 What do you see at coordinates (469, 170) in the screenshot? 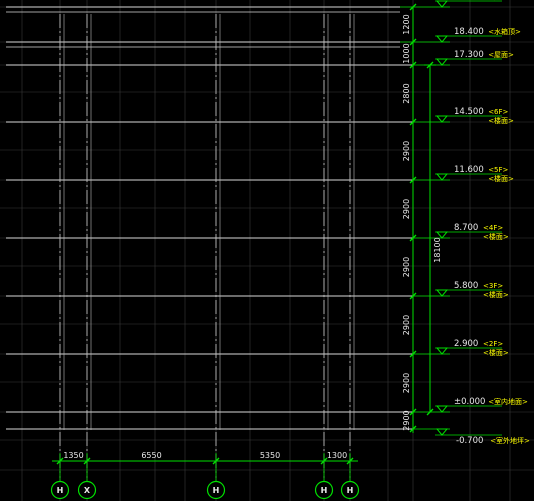
I see `level-elevation: 11.600` at bounding box center [469, 170].